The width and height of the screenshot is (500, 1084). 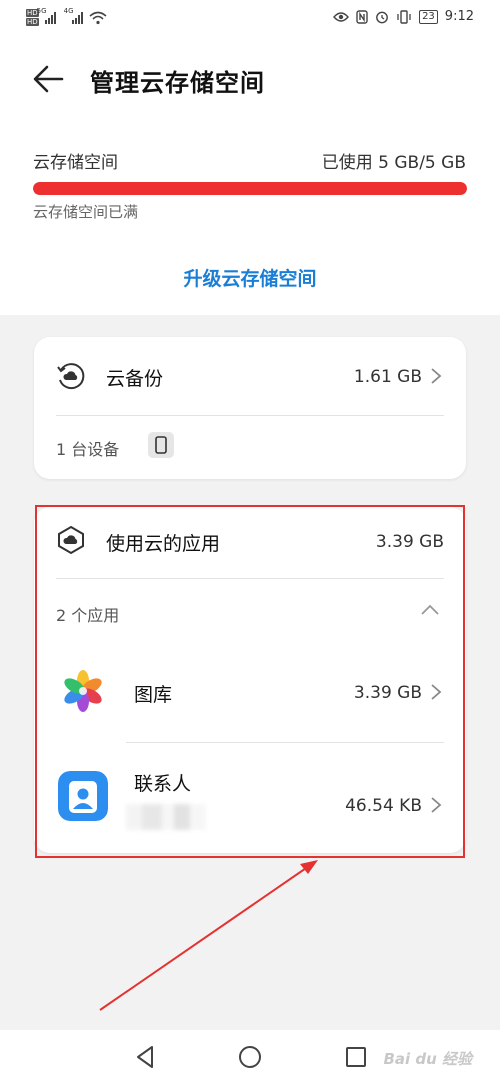 I want to click on storage-progress-bar, so click(x=250, y=188).